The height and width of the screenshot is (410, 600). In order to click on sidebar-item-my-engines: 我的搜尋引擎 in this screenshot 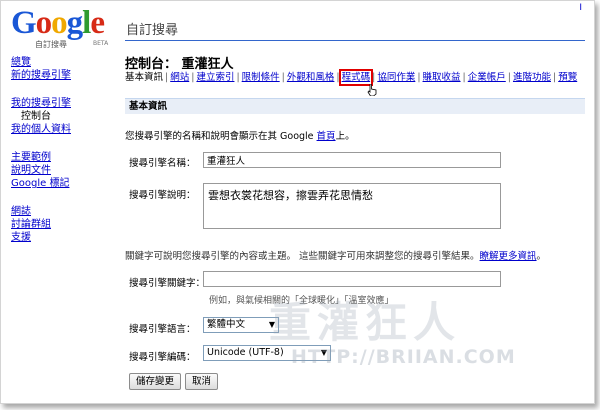, I will do `click(66, 103)`.